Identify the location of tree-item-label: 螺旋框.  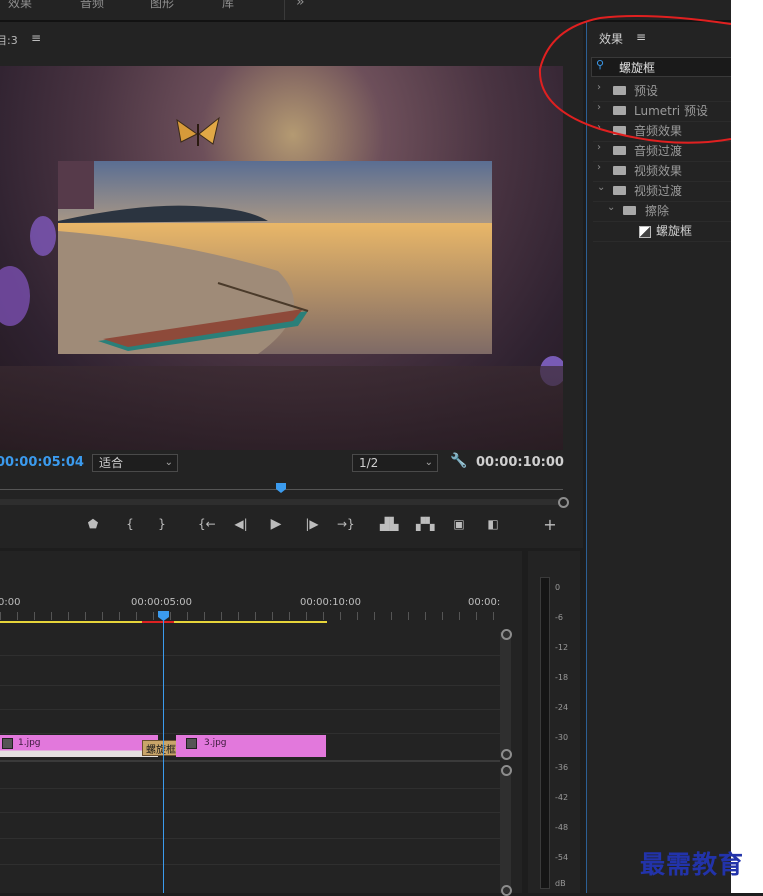
(674, 231).